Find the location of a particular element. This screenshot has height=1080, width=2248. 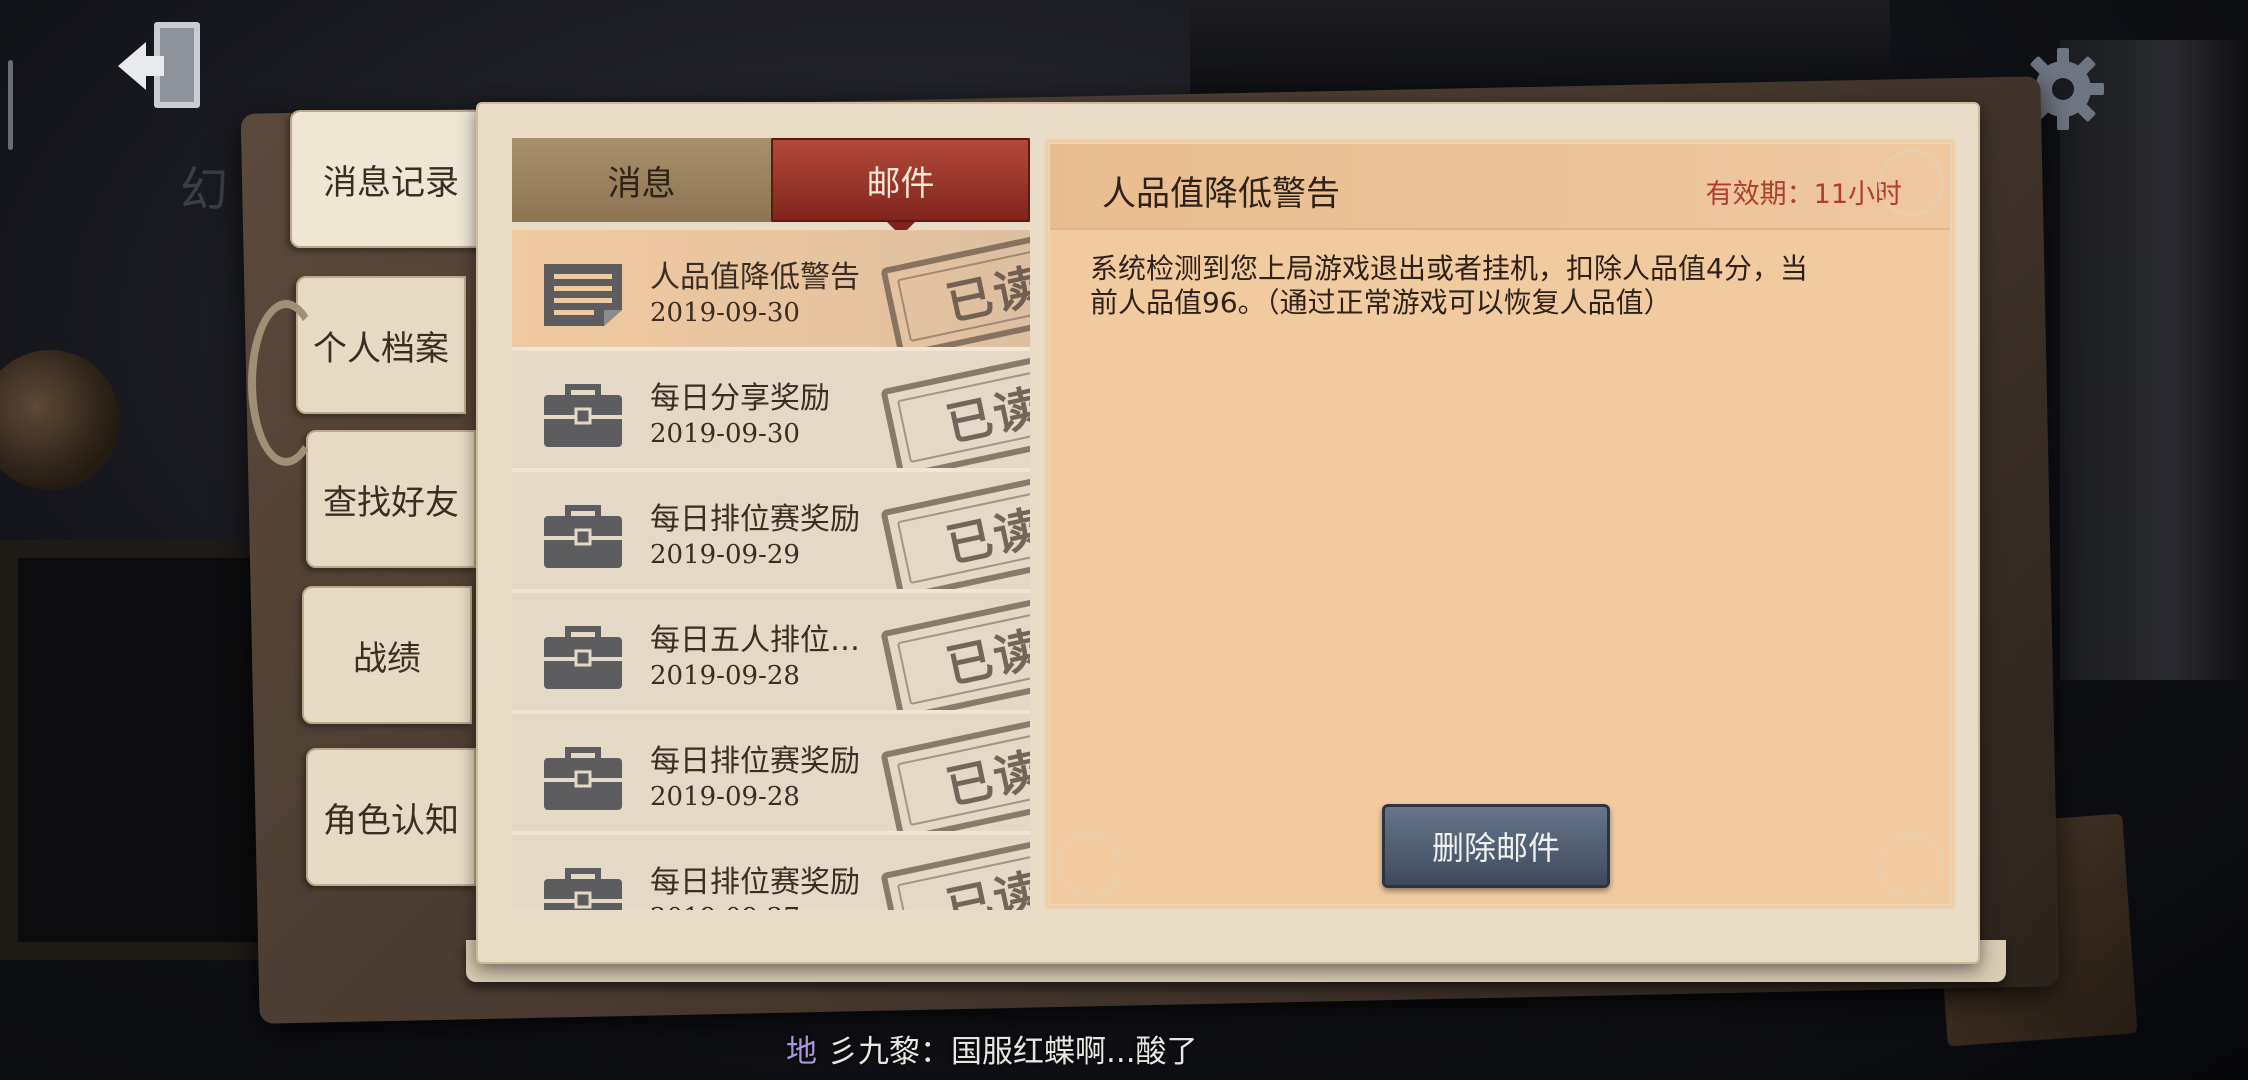

side-tab-find-friends: 查找好友 is located at coordinates (391, 499).